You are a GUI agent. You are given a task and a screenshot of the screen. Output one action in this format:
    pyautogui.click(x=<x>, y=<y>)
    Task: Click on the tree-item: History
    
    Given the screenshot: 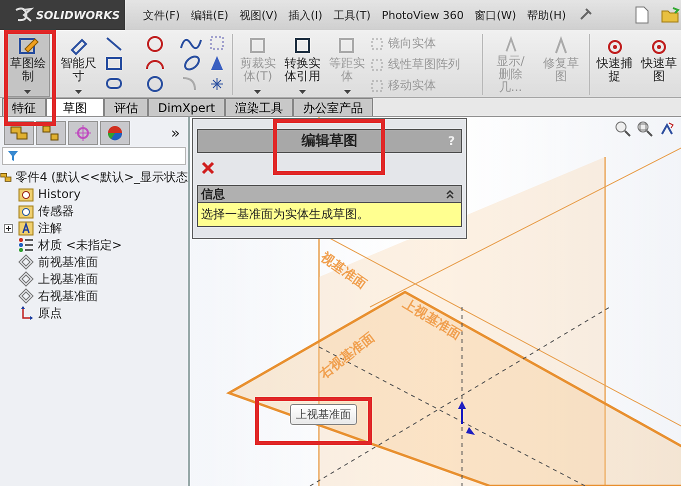 What is the action you would take?
    pyautogui.click(x=59, y=194)
    